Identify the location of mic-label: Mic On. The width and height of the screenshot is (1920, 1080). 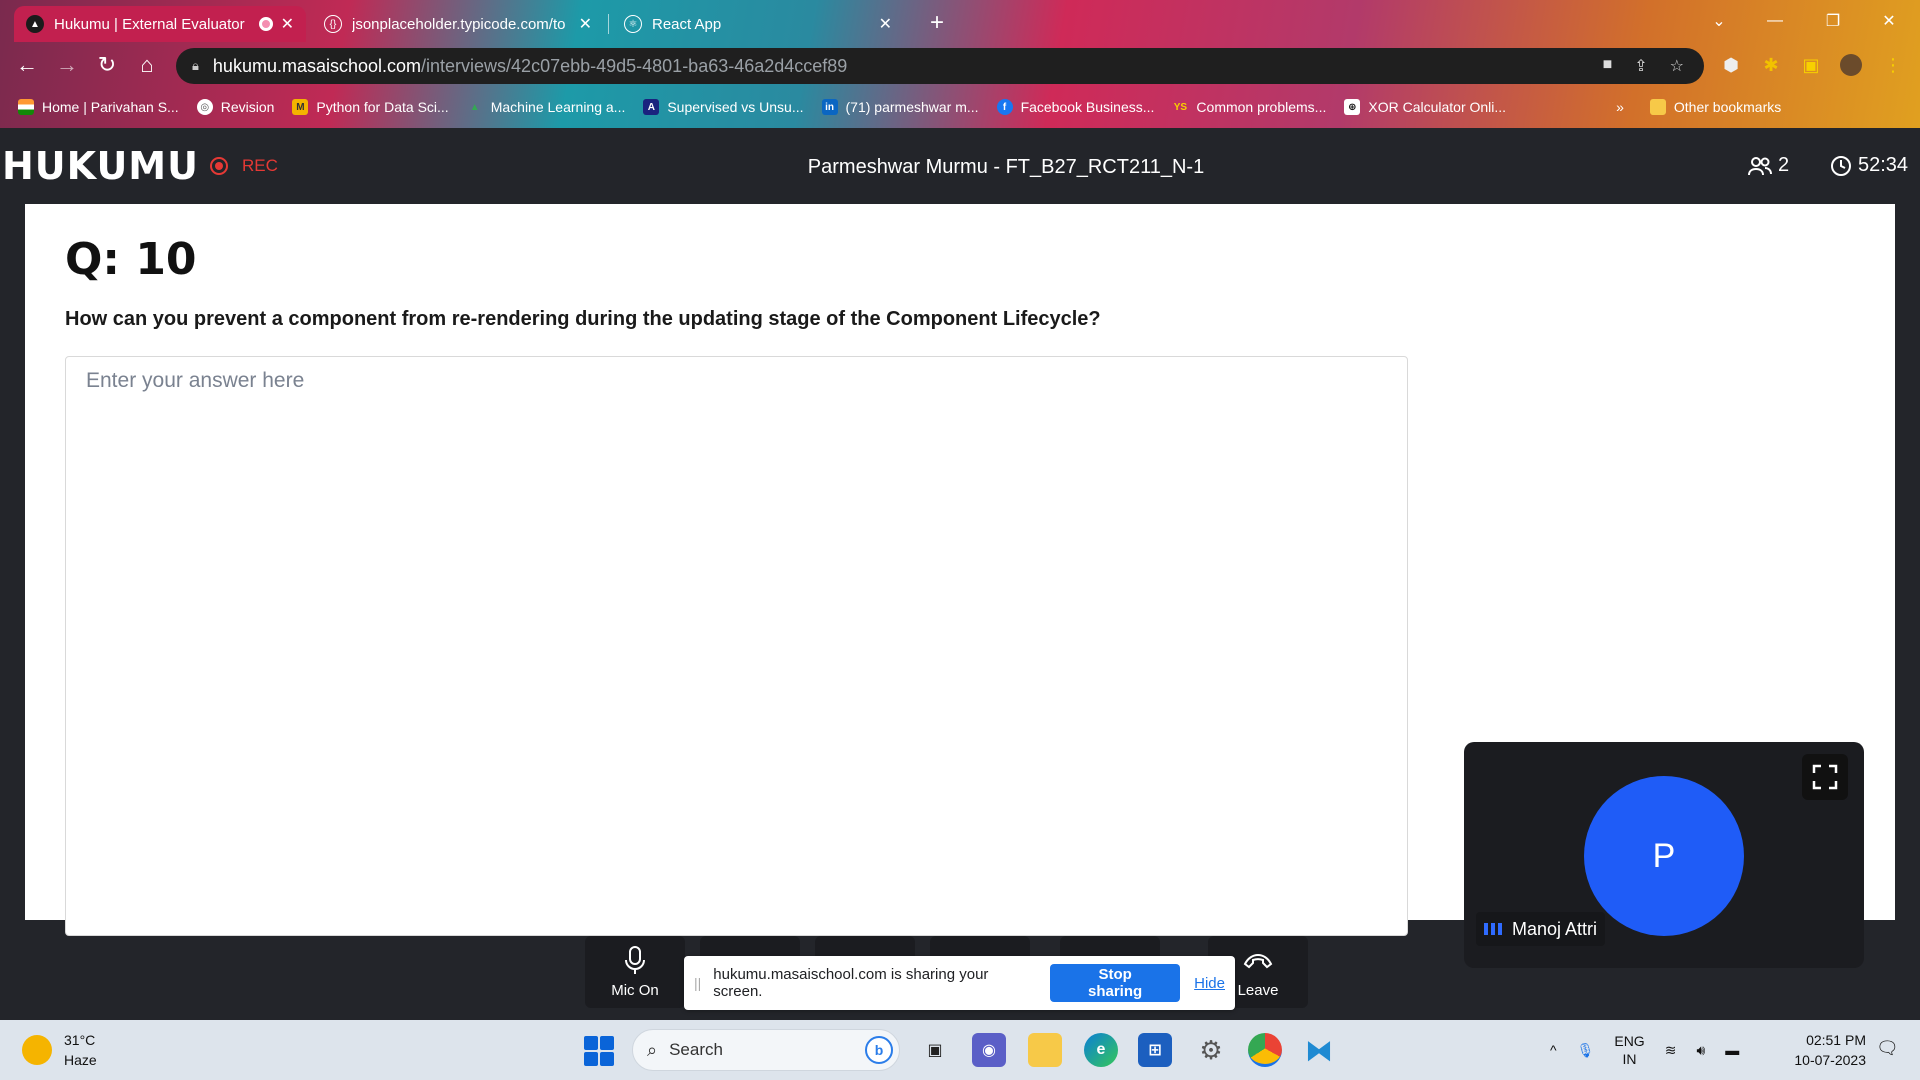
(635, 990).